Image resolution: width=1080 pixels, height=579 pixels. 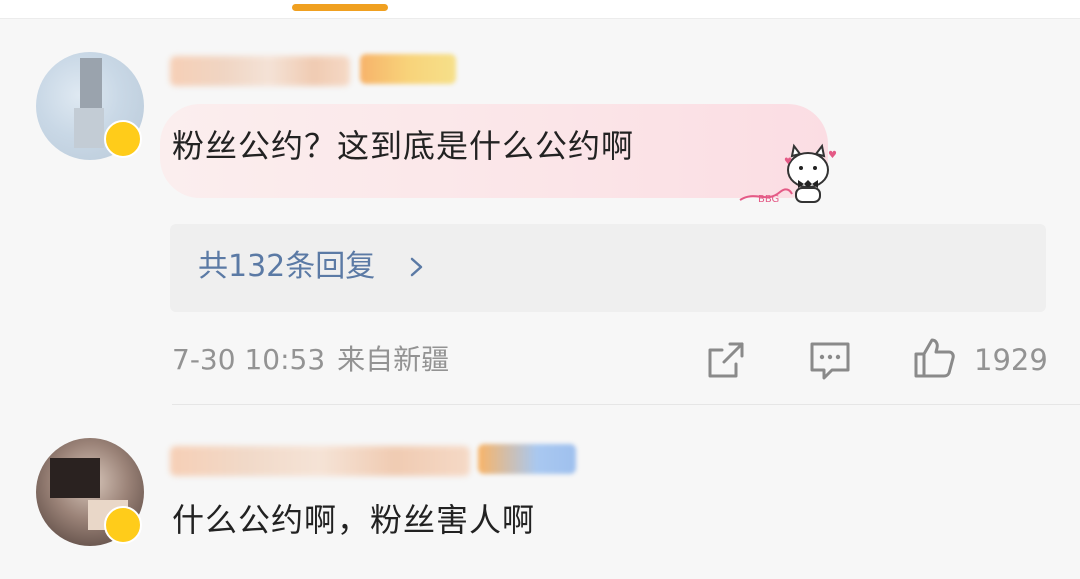 I want to click on view-replies-link: 共132条回复, so click(x=286, y=267).